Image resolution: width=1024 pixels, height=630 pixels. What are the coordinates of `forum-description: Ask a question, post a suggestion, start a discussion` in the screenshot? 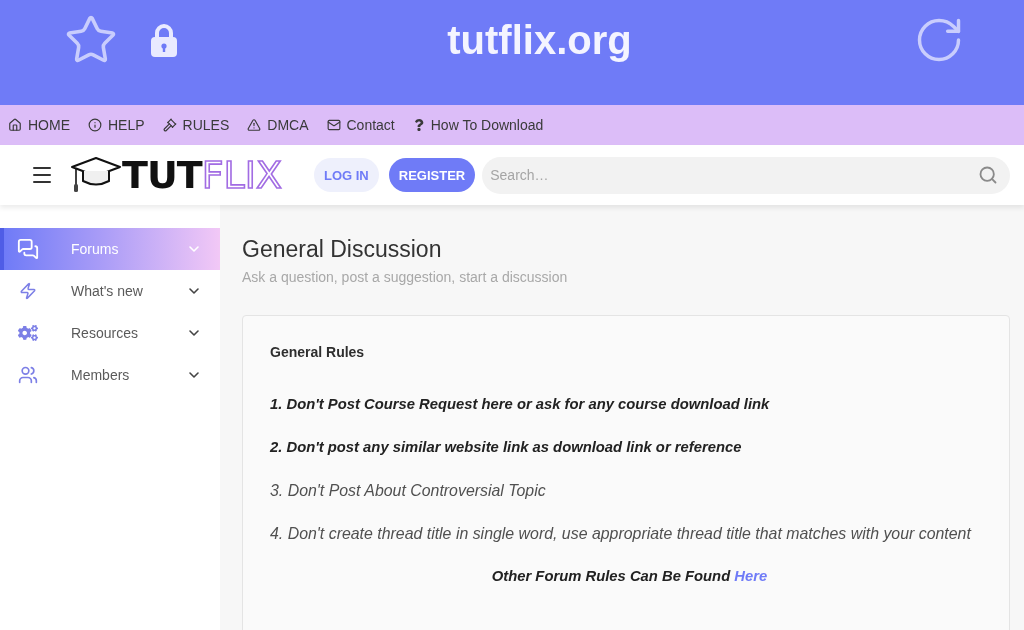 It's located at (405, 277).